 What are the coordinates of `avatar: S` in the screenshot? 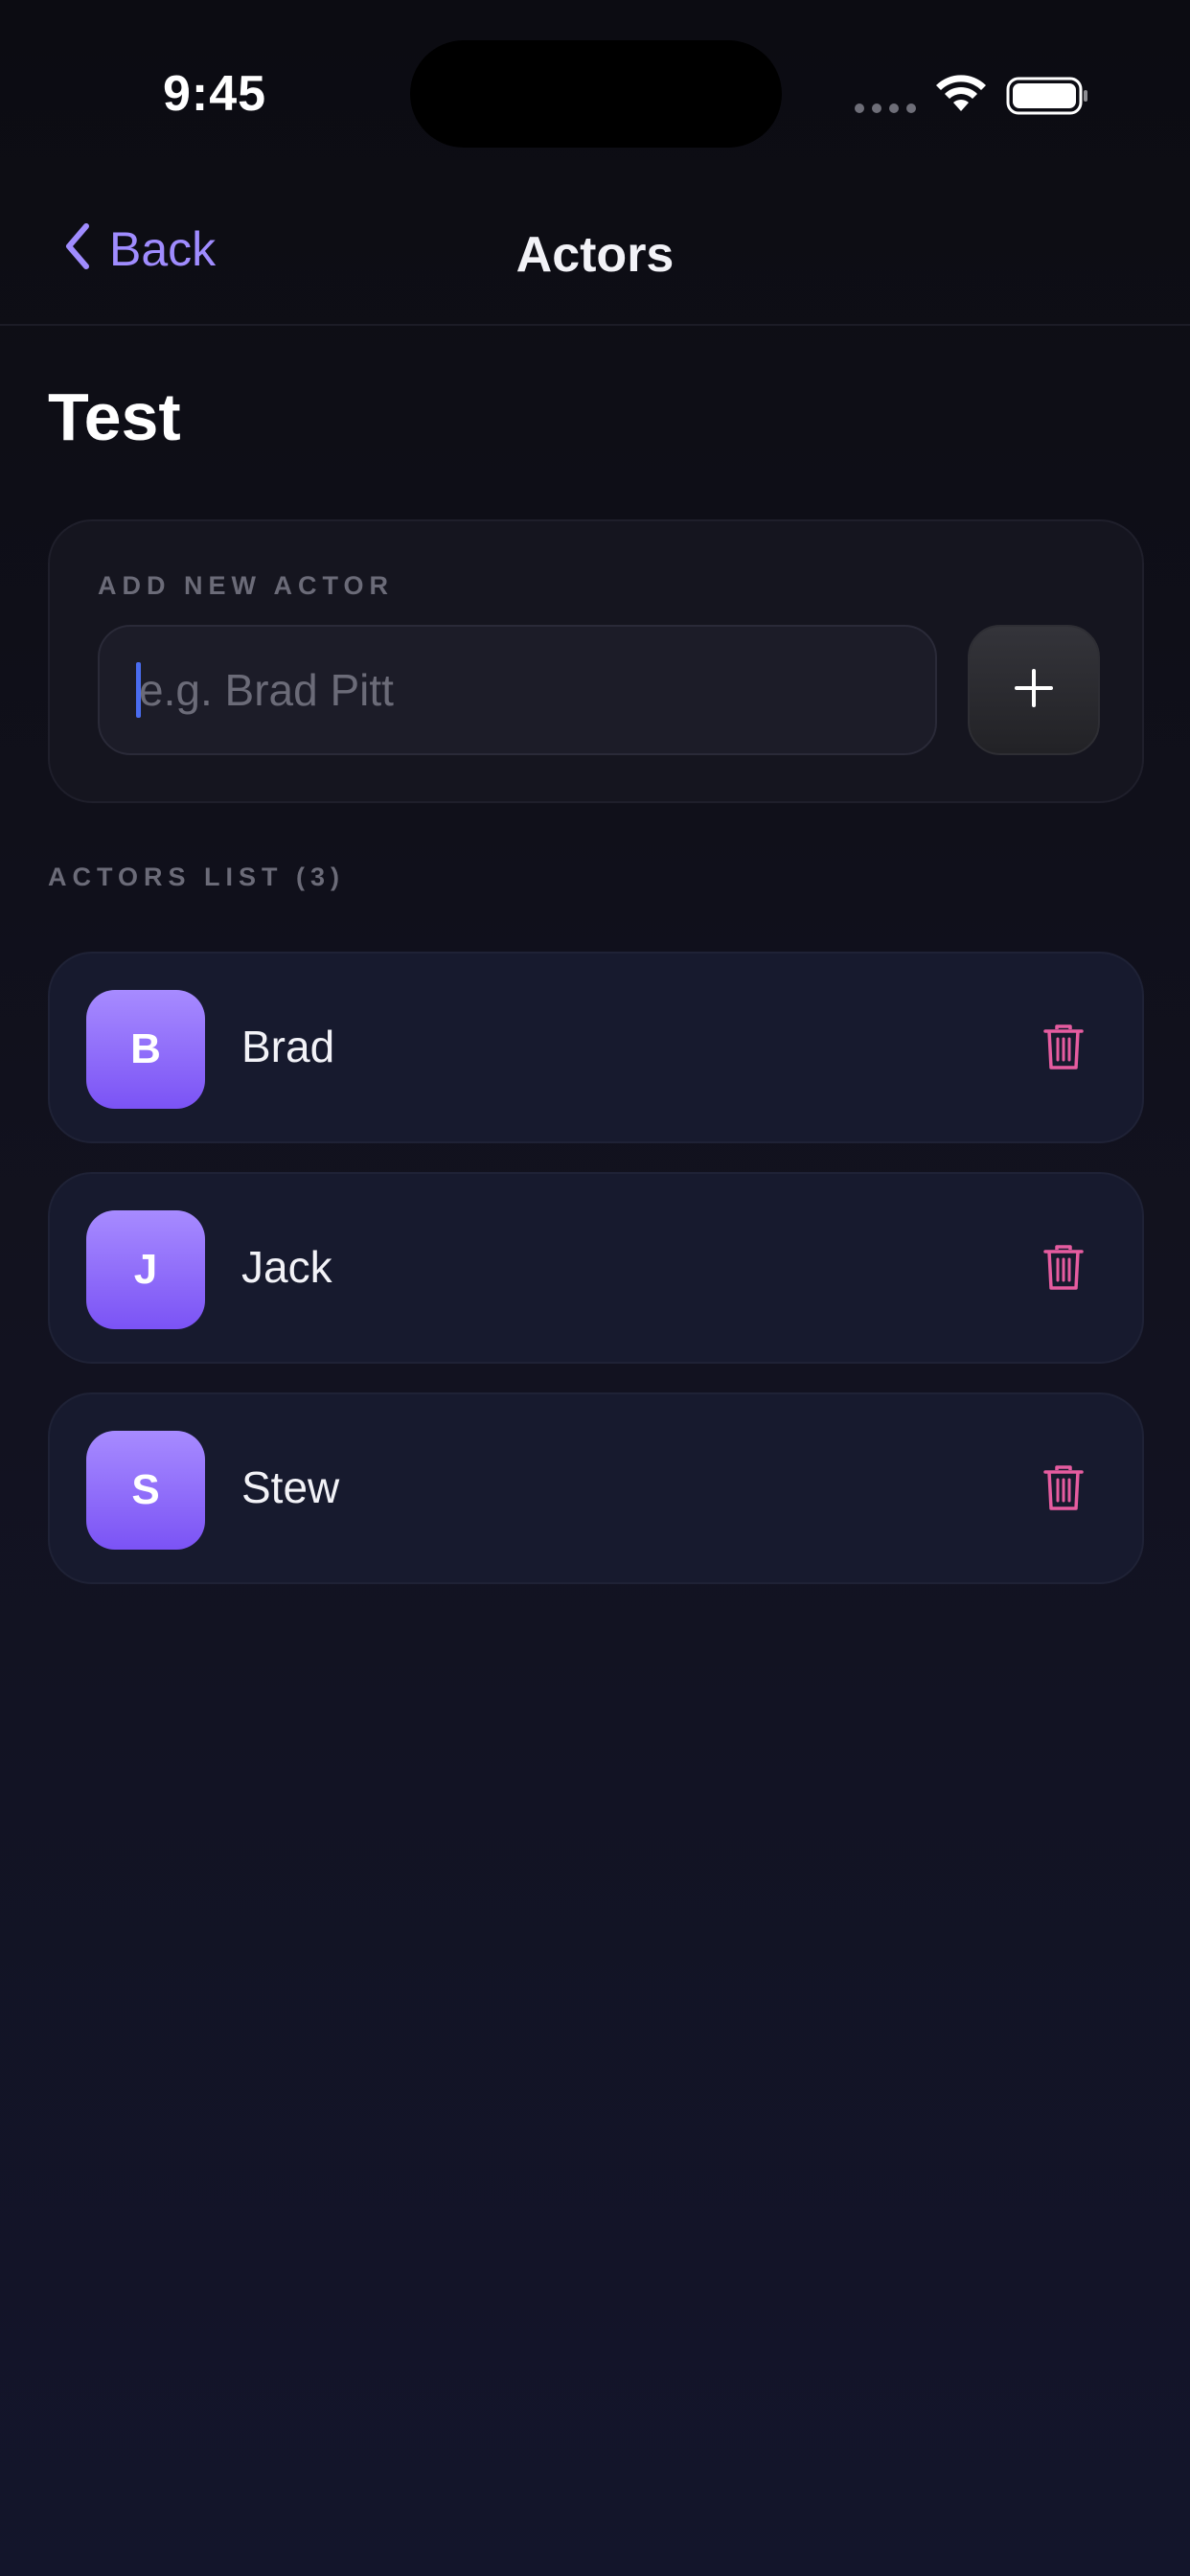 It's located at (146, 1490).